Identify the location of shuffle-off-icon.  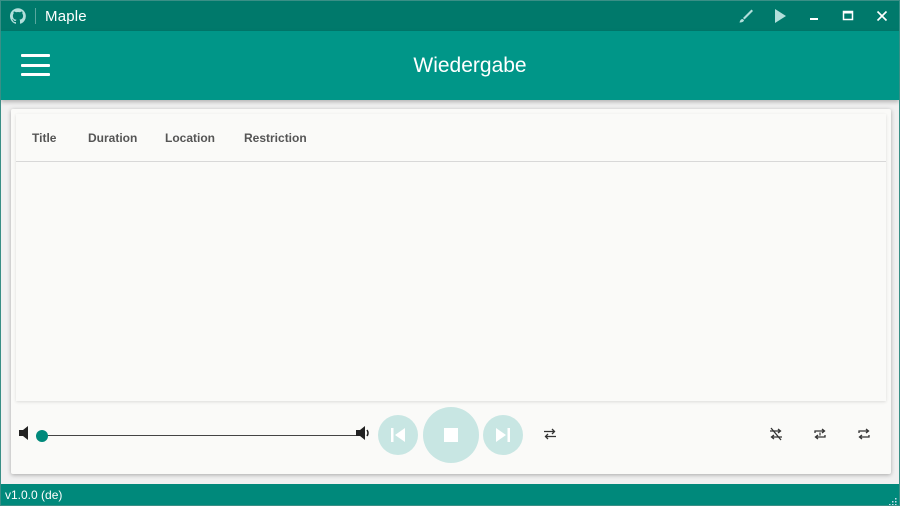
(776, 434).